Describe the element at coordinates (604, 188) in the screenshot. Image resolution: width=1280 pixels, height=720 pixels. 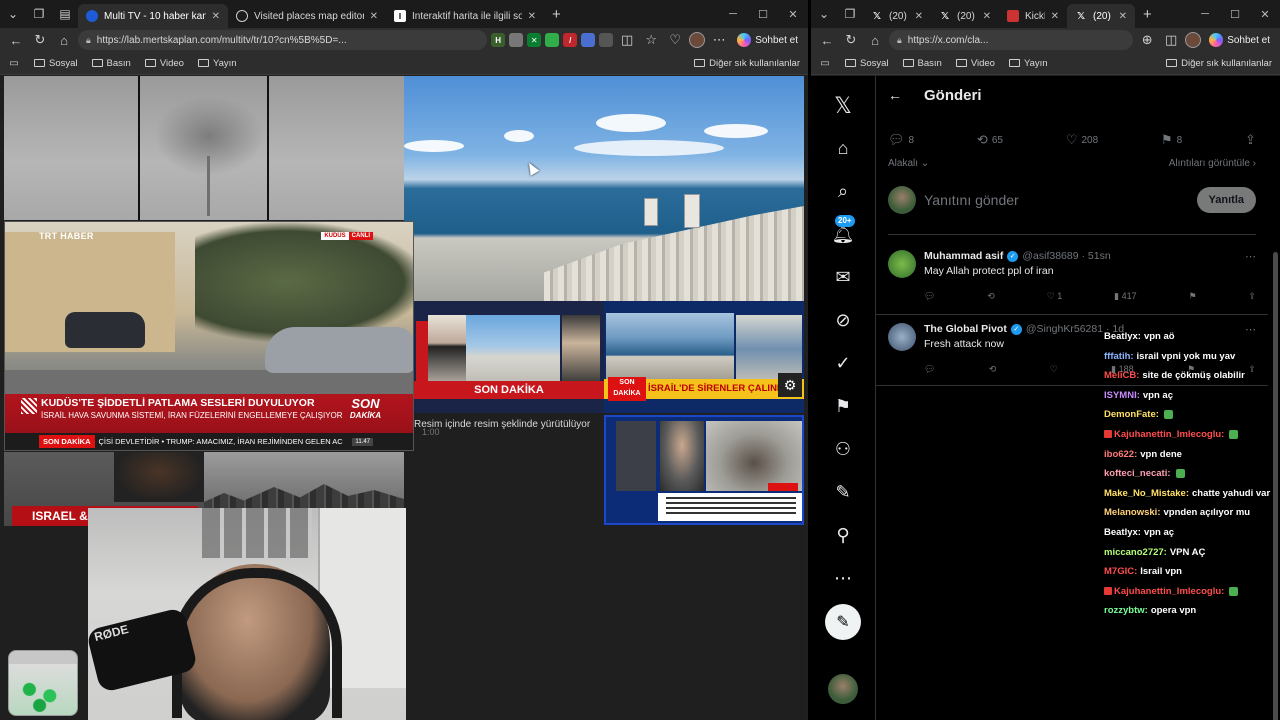
I see `video-haifa-live` at that location.